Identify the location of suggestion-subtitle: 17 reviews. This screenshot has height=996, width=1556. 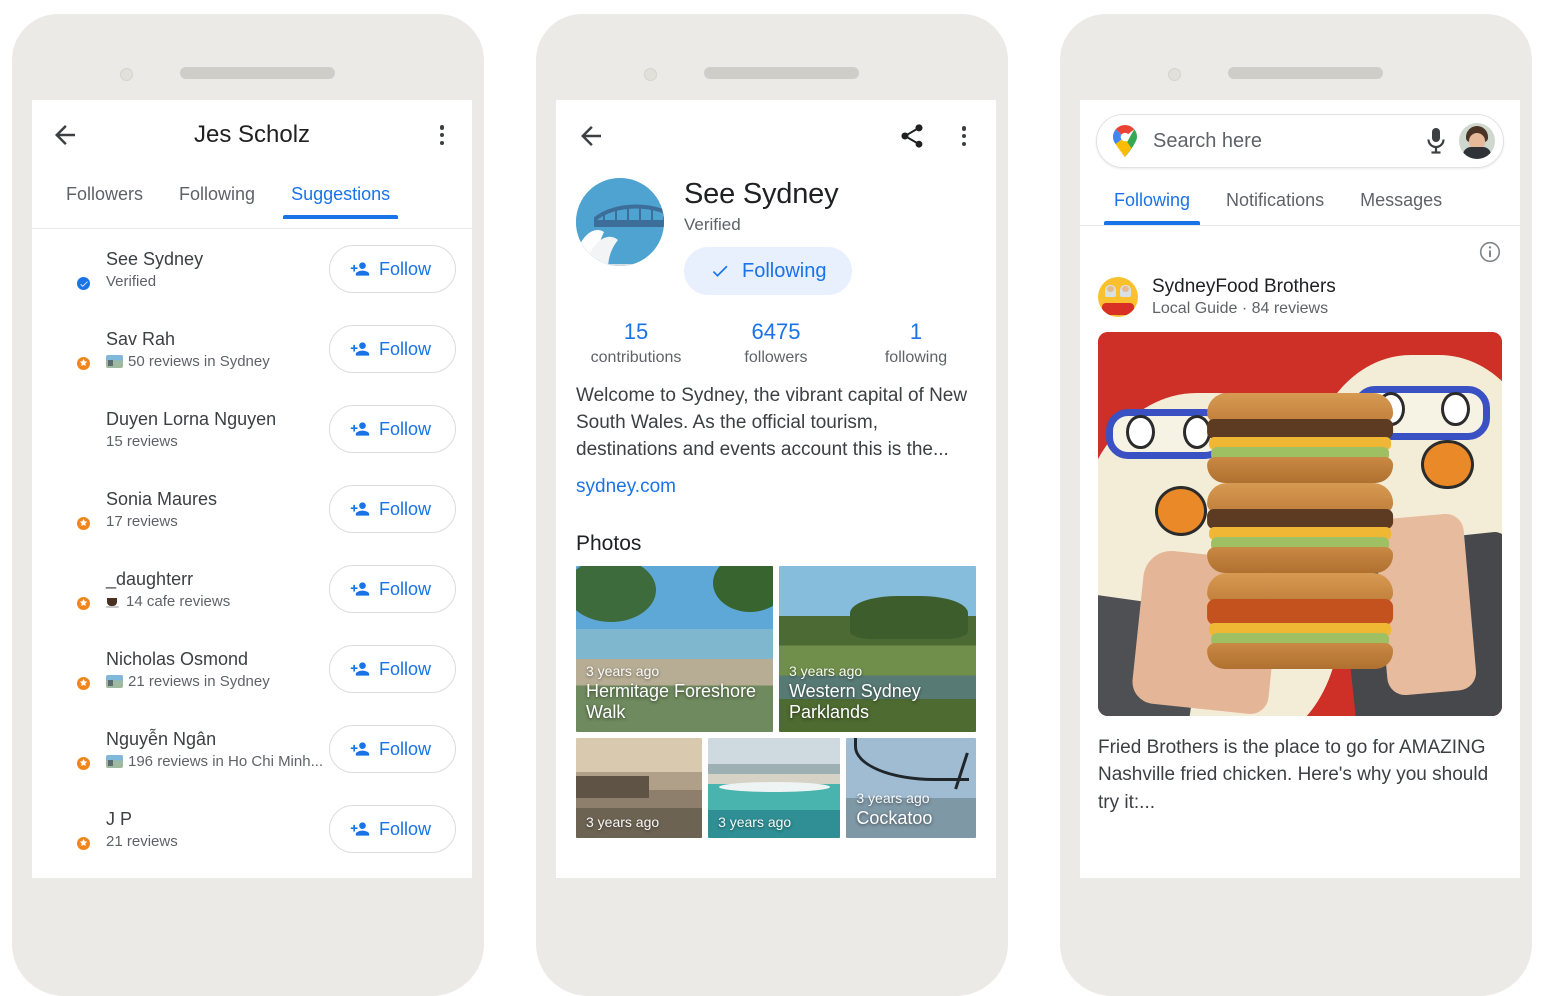
(217, 521).